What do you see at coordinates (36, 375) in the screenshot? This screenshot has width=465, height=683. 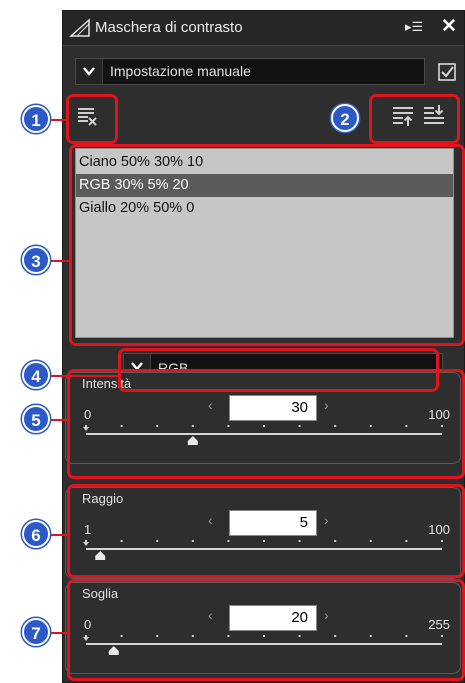 I see `callout-4: 4` at bounding box center [36, 375].